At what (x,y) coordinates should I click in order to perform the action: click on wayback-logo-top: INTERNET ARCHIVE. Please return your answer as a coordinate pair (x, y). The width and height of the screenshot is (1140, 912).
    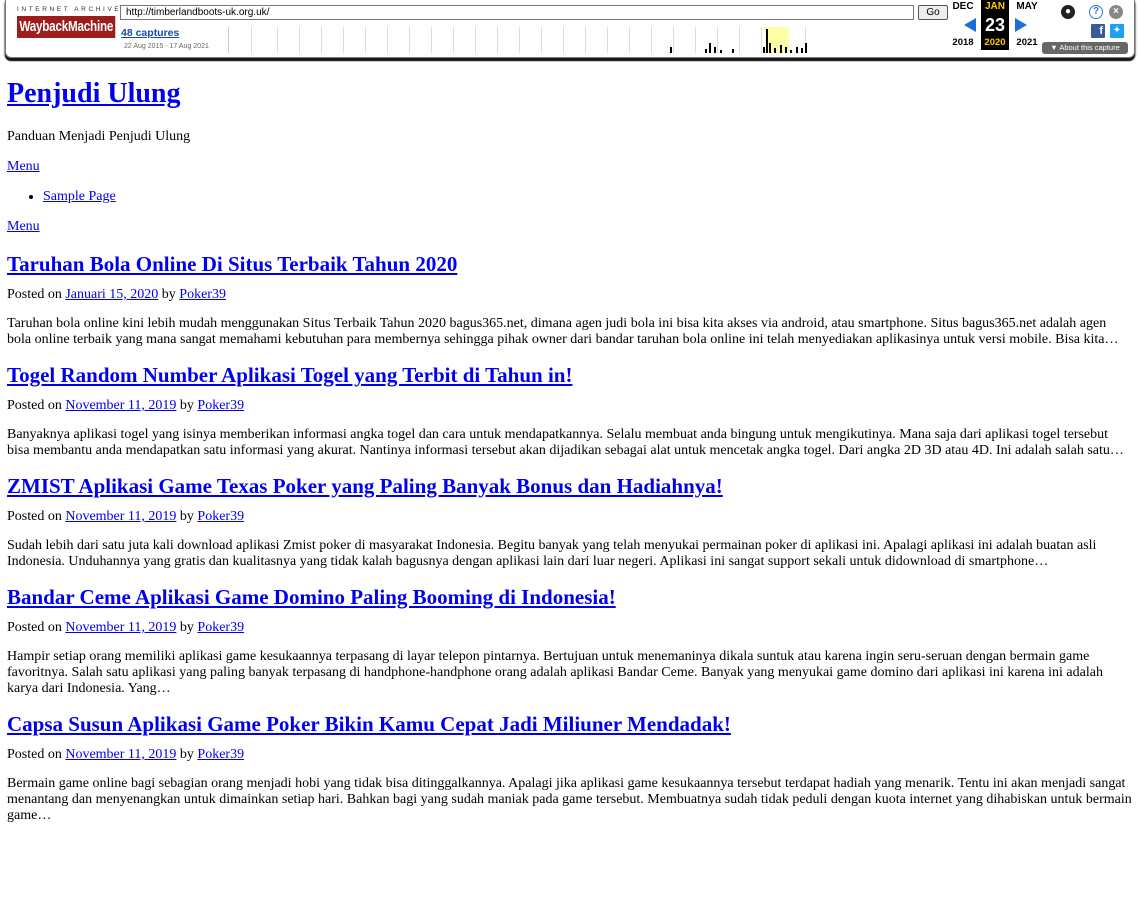
    Looking at the image, I should click on (69, 9).